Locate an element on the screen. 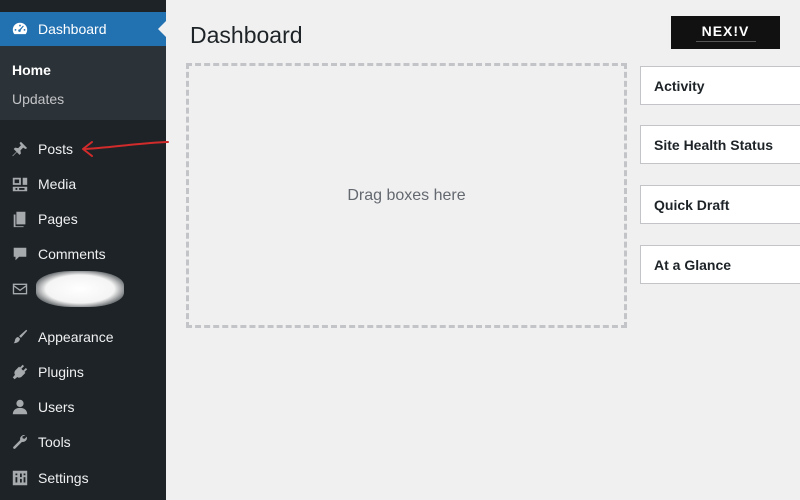 The height and width of the screenshot is (500, 800). sidebar-item-label: Comments is located at coordinates (72, 254).